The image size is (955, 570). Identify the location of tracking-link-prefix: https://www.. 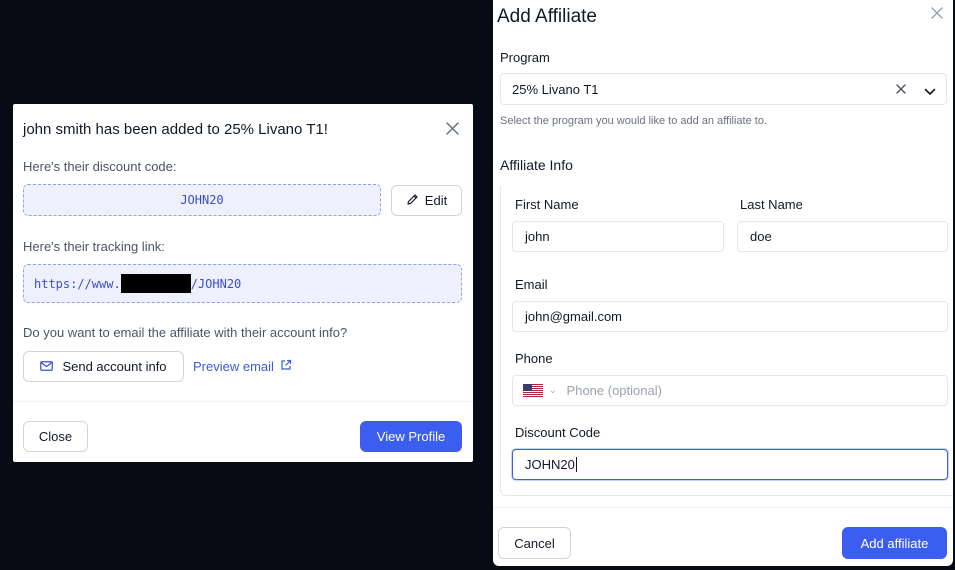
(77, 283).